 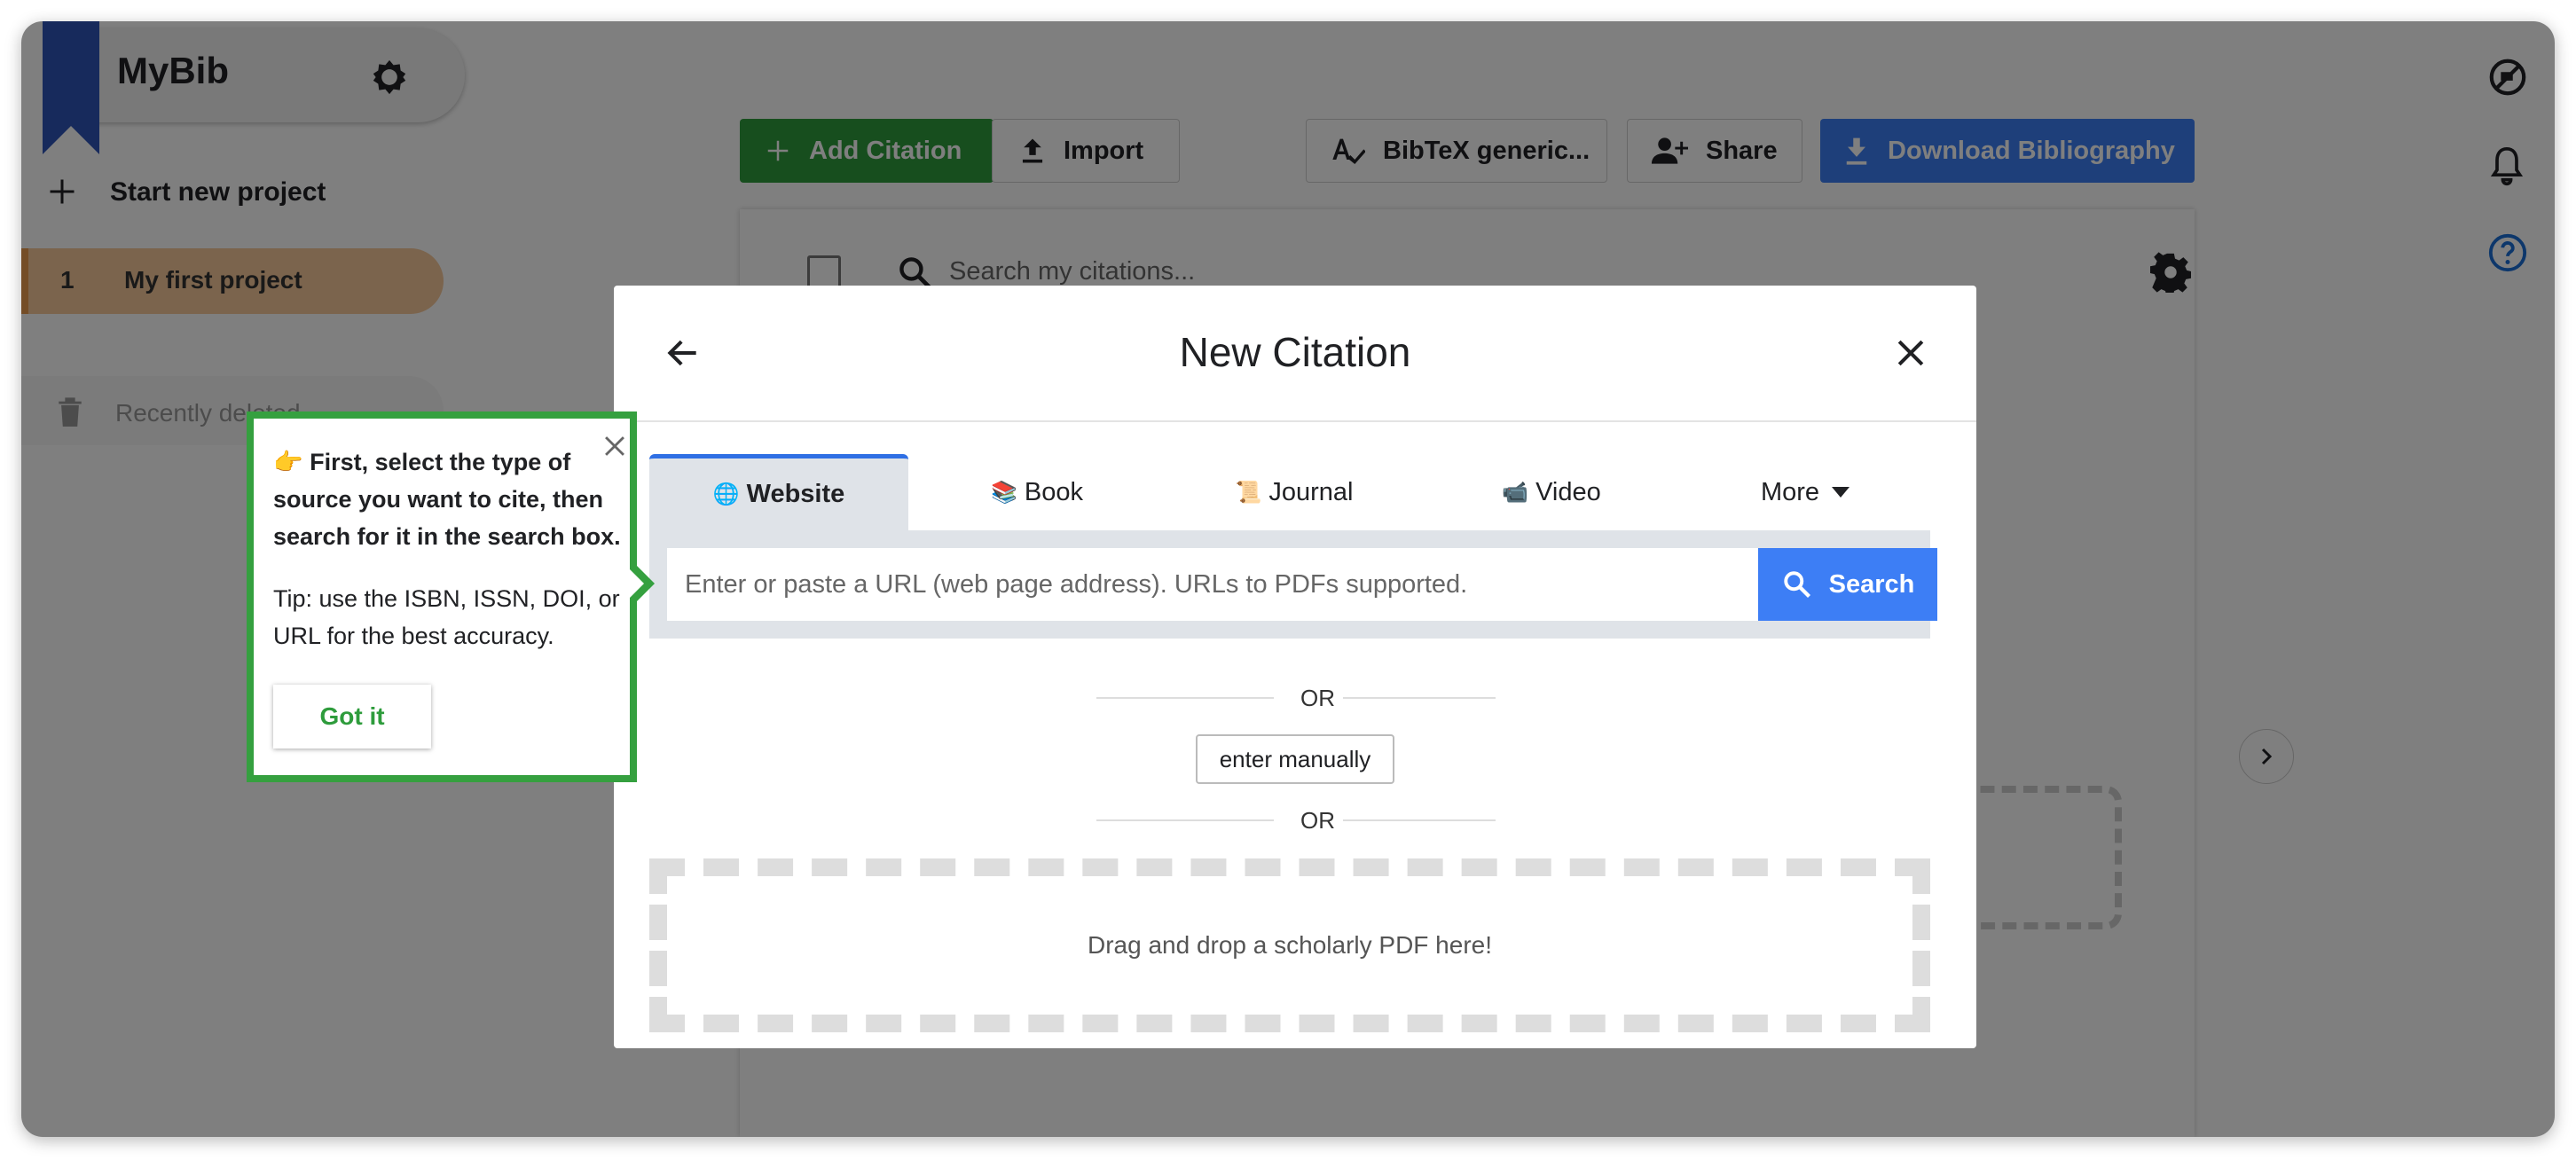 I want to click on tab-label: Website, so click(x=795, y=494).